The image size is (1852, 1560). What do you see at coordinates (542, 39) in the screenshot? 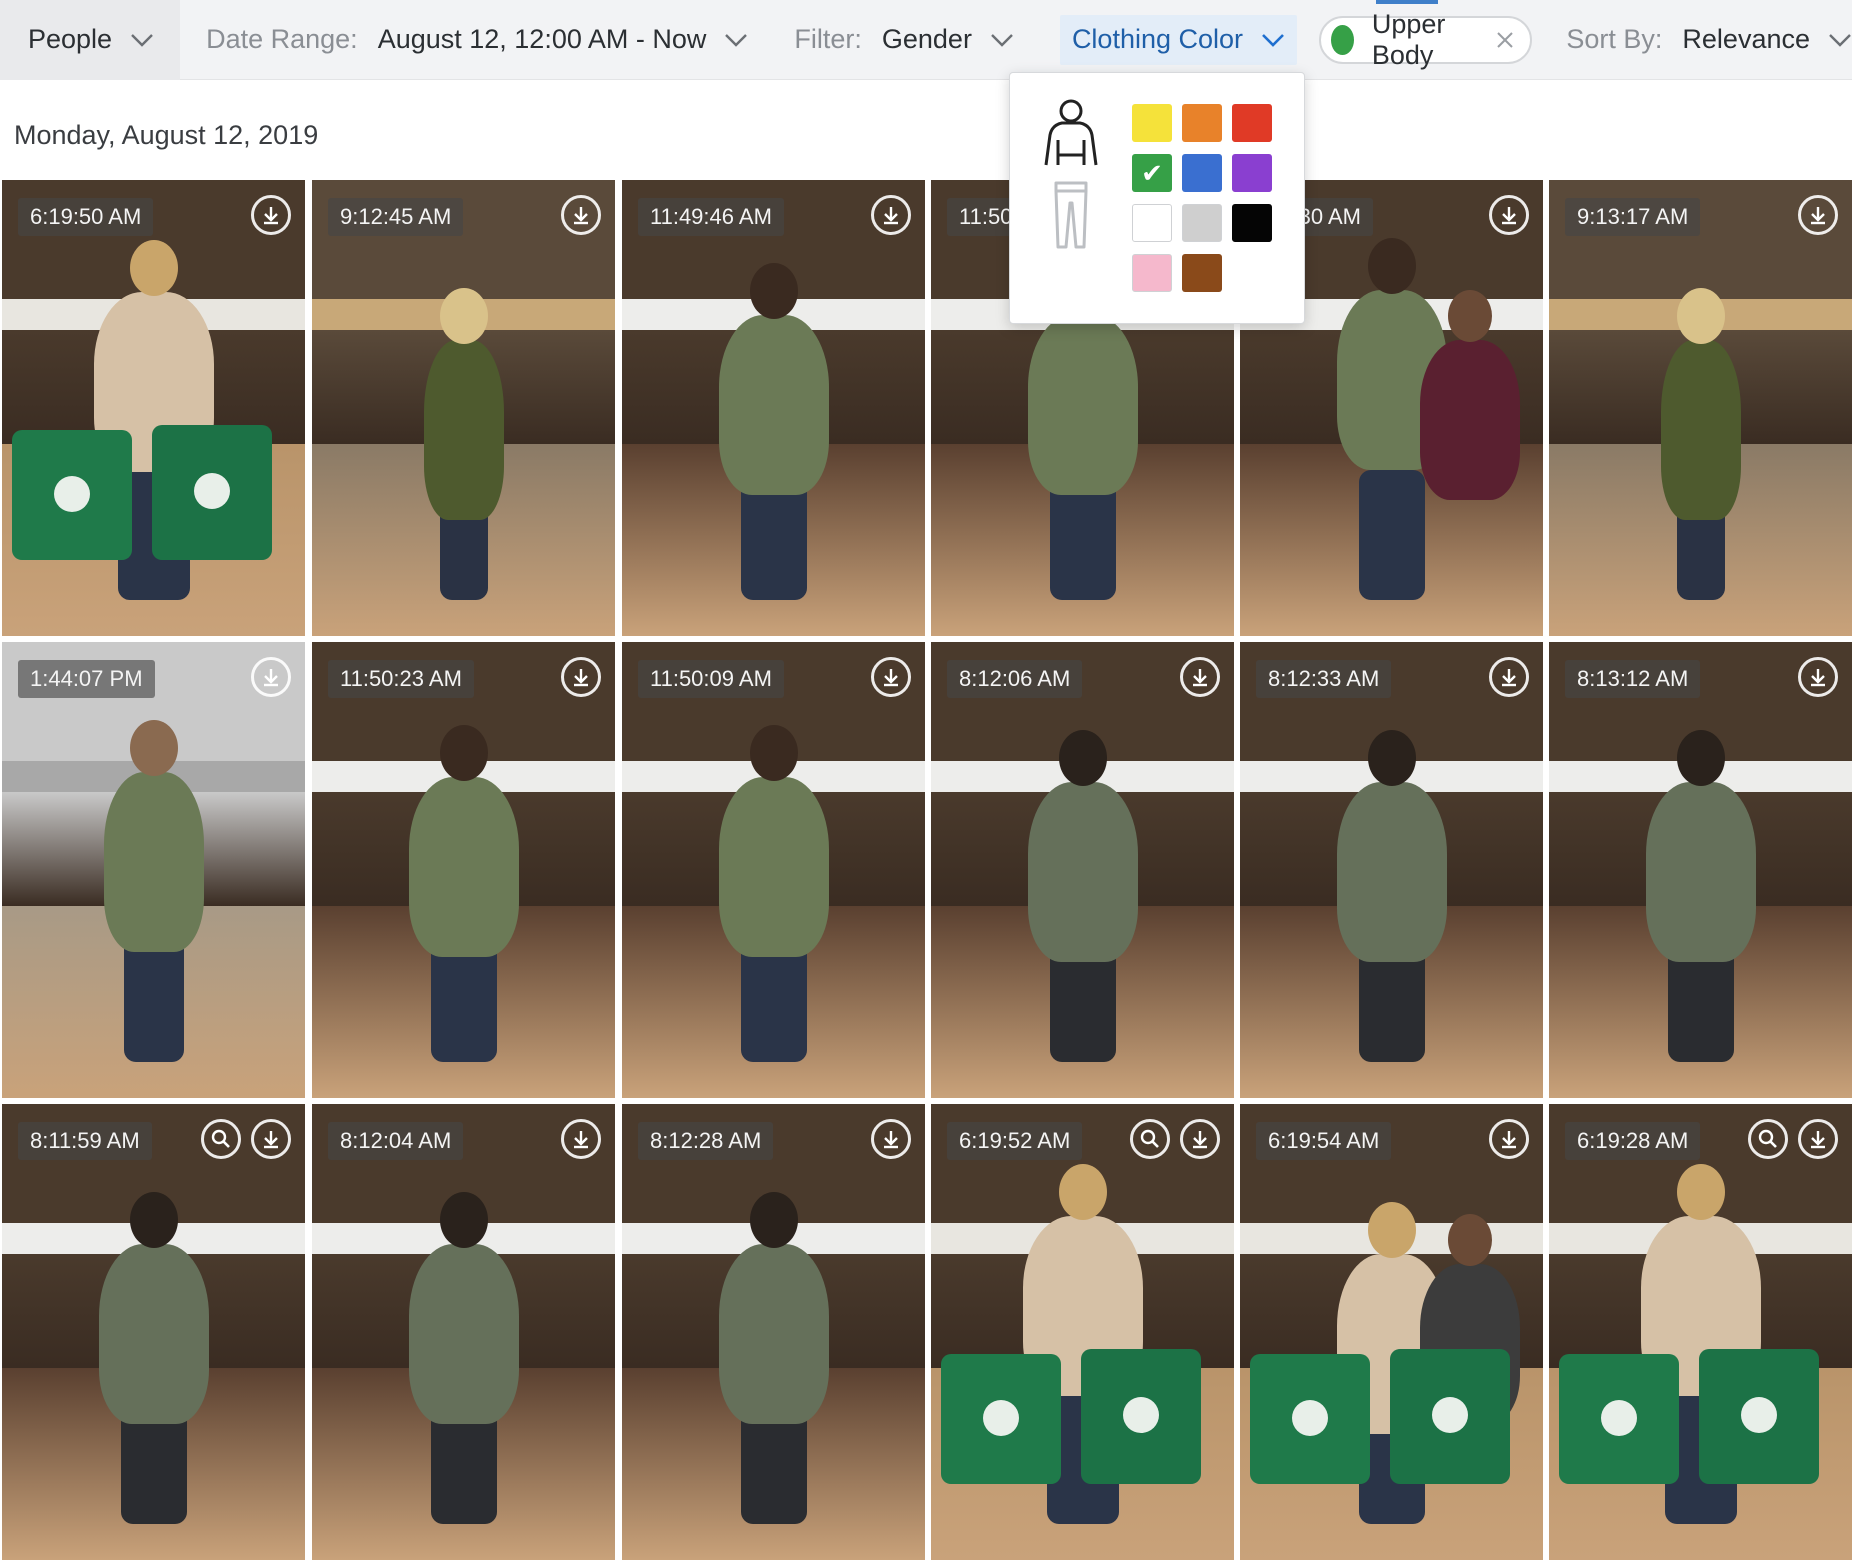
I see `date-range-value: August 12, 12:00 AM - Now` at bounding box center [542, 39].